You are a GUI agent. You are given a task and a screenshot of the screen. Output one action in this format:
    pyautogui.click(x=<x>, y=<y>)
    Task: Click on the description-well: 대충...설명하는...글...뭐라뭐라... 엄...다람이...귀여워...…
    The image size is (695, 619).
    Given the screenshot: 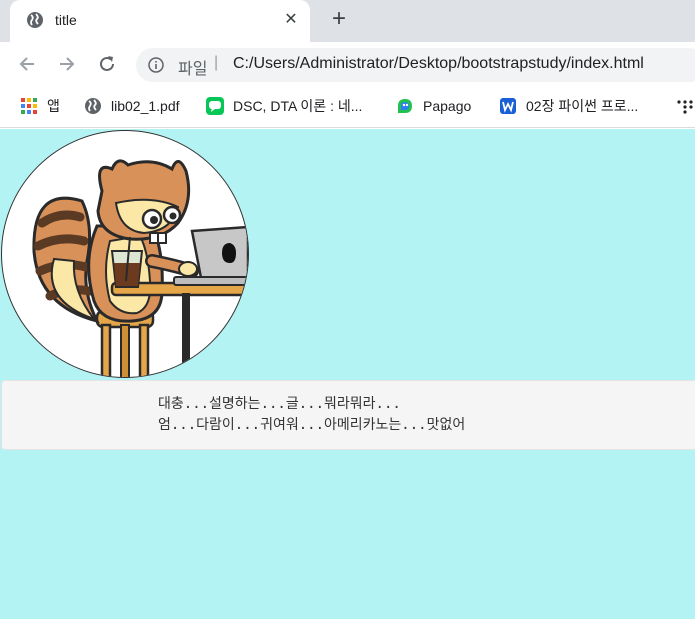 What is the action you would take?
    pyautogui.click(x=348, y=415)
    